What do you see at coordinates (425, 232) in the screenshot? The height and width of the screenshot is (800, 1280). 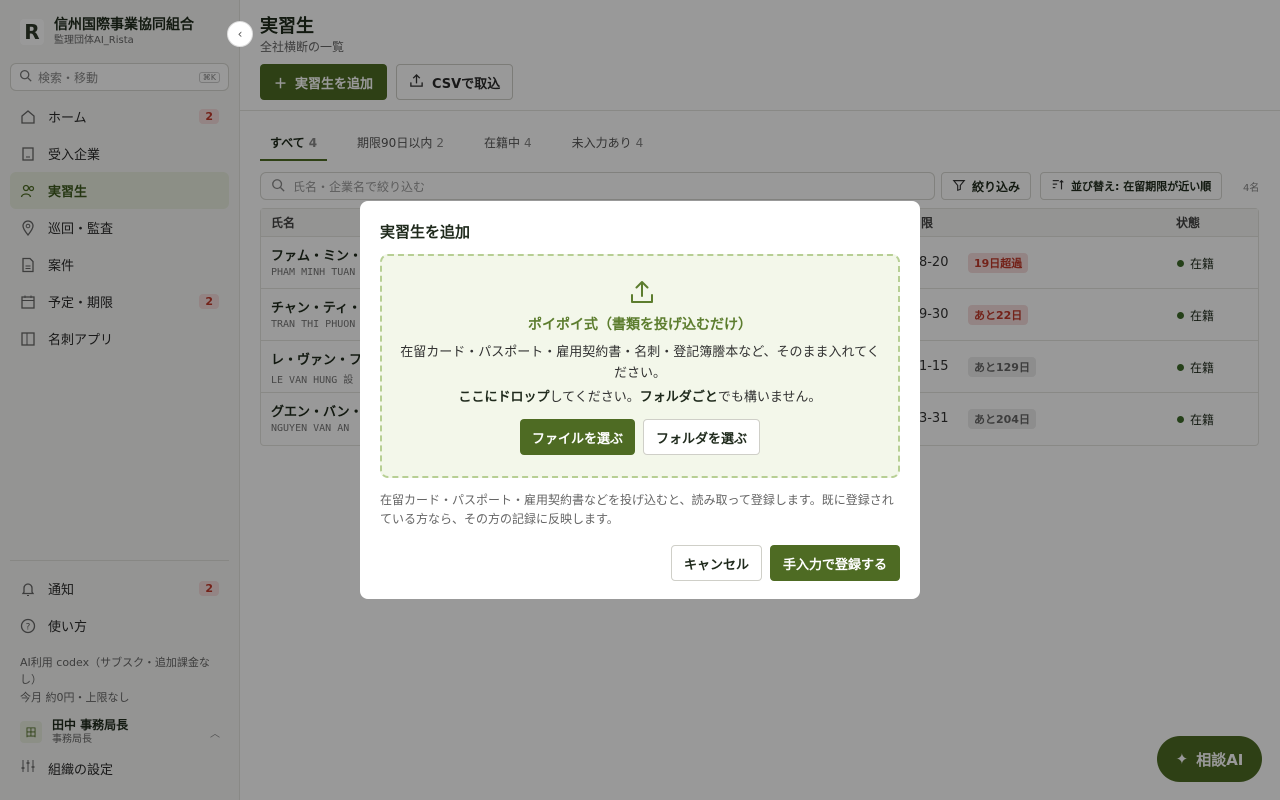 I see `dialog-title: 実習生を追加` at bounding box center [425, 232].